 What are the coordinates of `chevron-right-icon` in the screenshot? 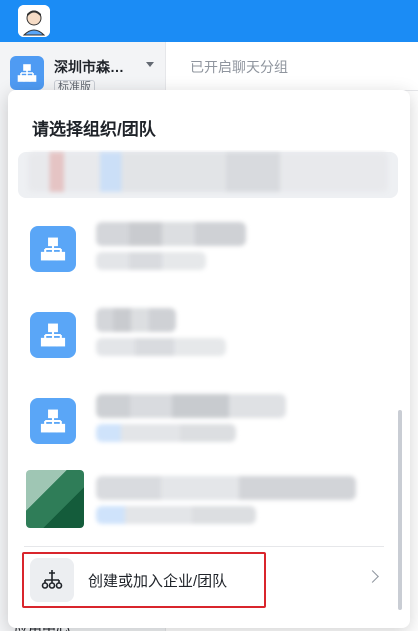 It's located at (372, 576).